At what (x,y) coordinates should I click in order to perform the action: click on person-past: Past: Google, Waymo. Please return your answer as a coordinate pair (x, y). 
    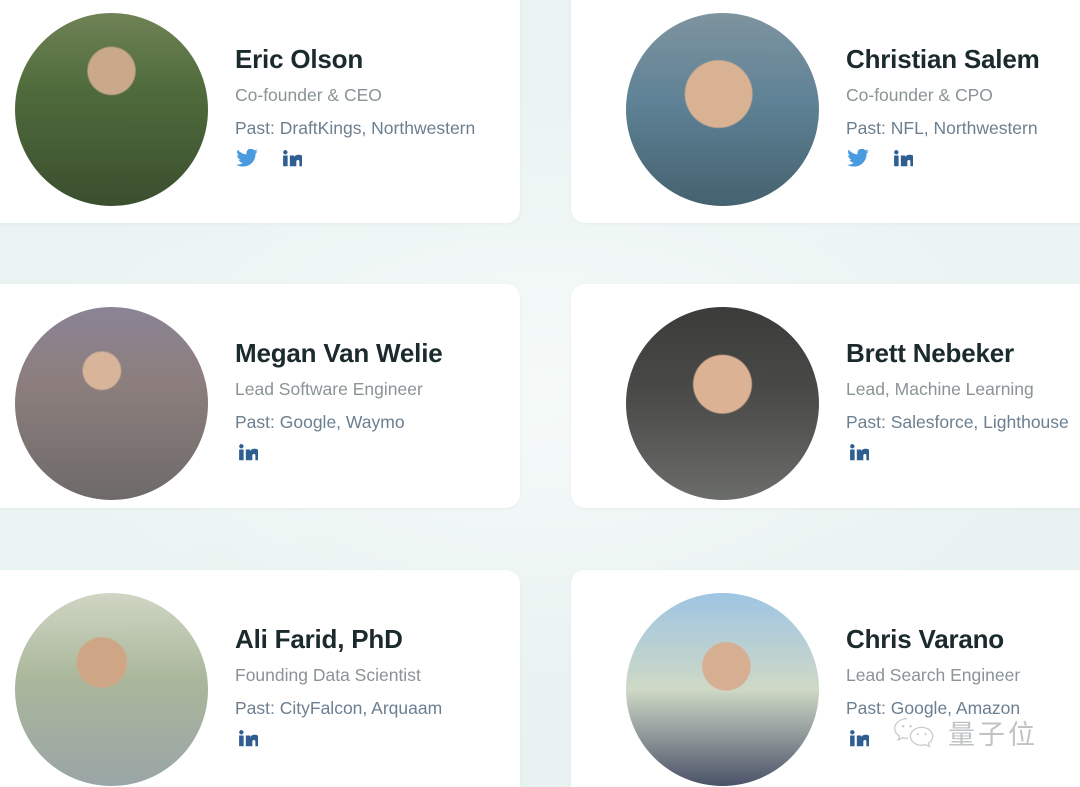
    Looking at the image, I should click on (320, 421).